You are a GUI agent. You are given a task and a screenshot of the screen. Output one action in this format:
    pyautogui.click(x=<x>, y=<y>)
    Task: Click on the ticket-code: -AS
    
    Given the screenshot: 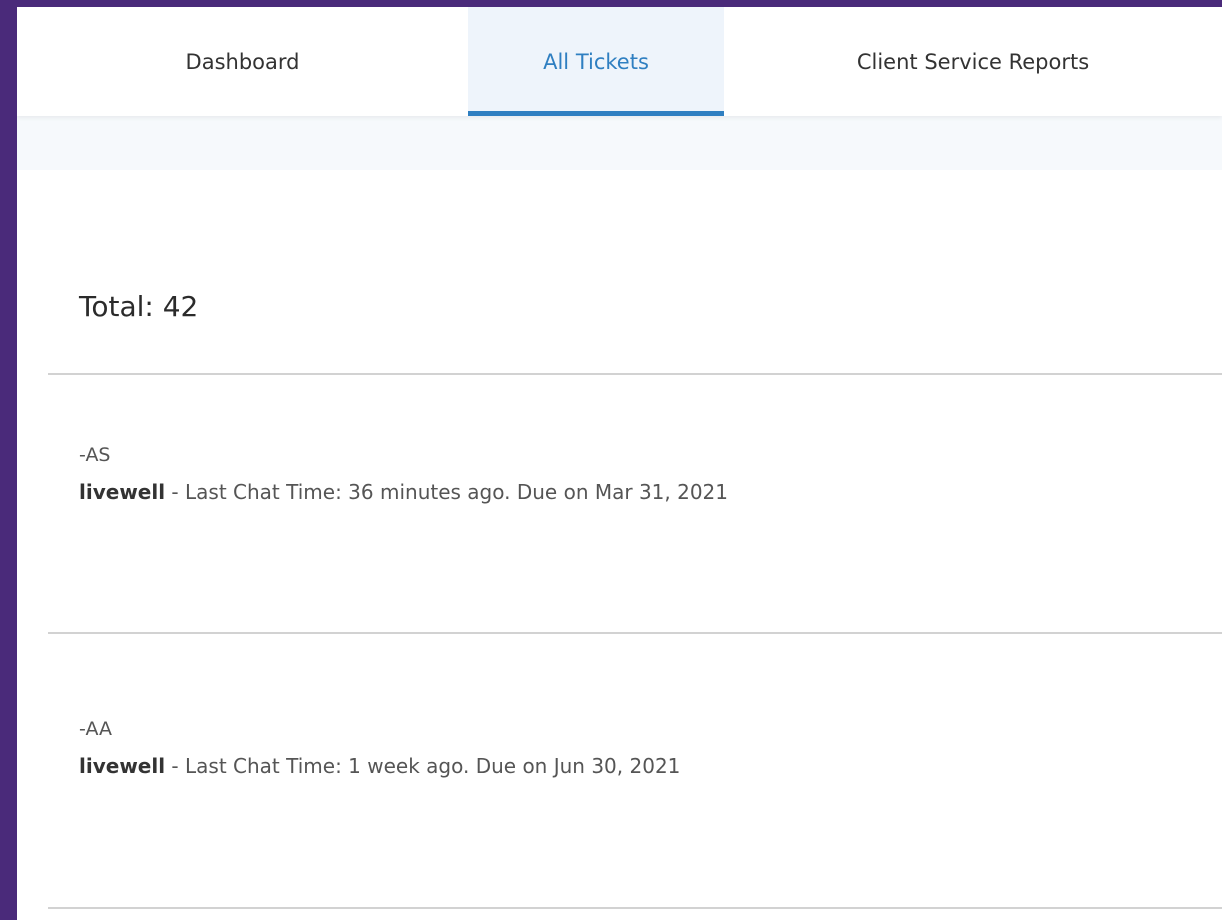 What is the action you would take?
    pyautogui.click(x=95, y=455)
    